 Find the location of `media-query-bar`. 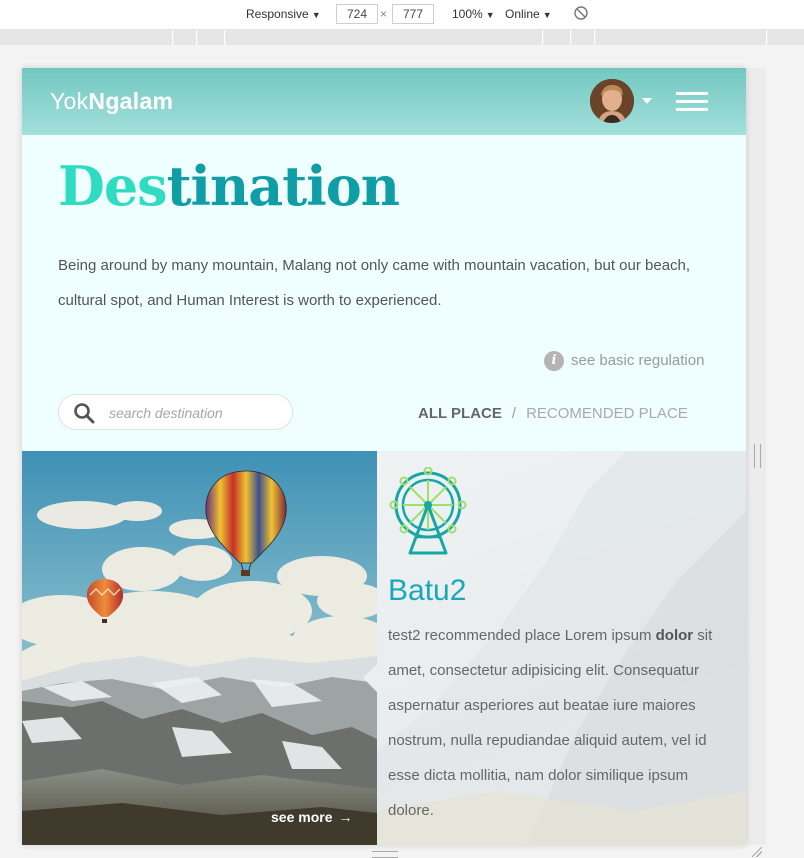

media-query-bar is located at coordinates (402, 37).